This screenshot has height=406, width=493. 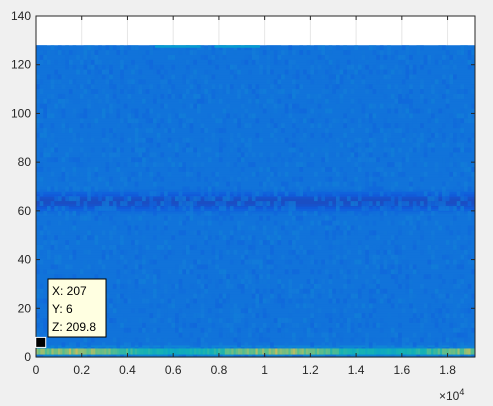 I want to click on datatip-marker, so click(x=41, y=342).